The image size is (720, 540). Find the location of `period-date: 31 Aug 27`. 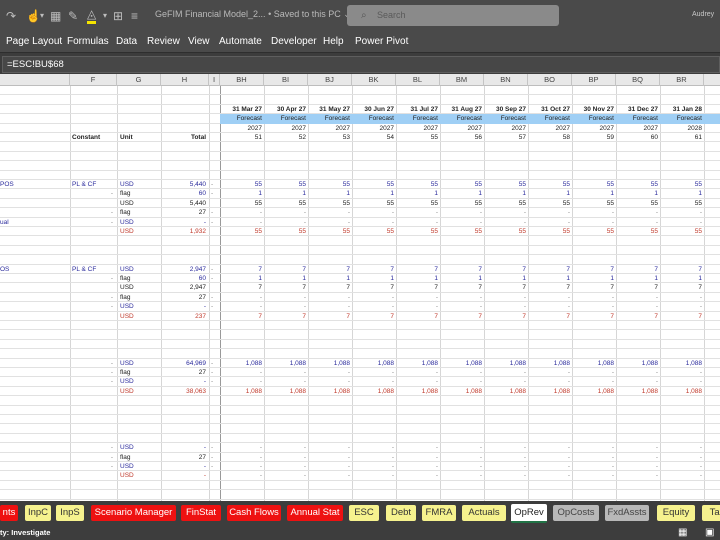

period-date: 31 Aug 27 is located at coordinates (462, 109).